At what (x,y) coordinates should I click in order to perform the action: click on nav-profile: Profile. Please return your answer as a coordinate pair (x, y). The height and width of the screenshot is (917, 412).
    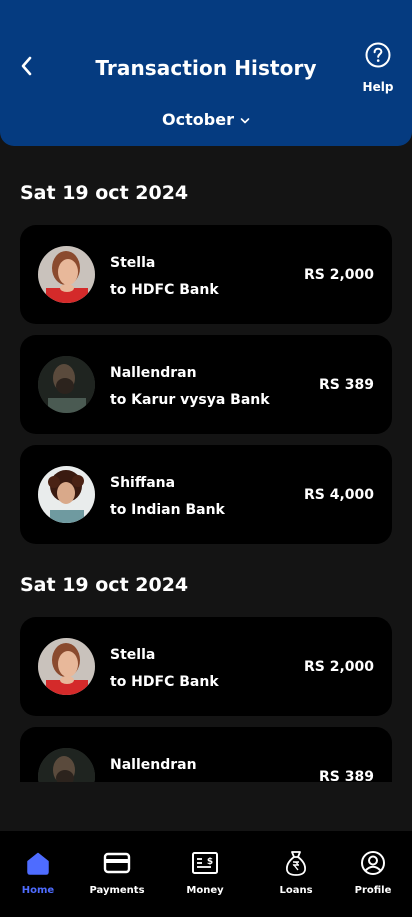
    Looking at the image, I should click on (373, 872).